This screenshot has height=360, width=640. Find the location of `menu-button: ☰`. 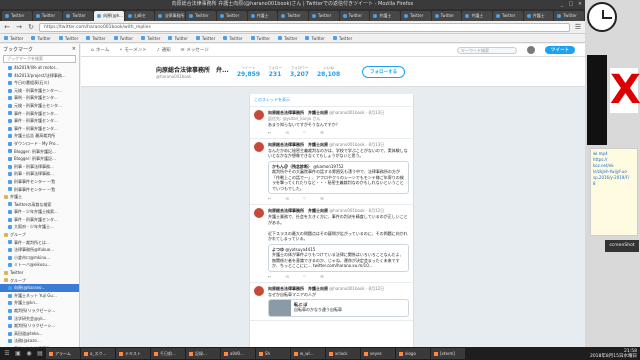

menu-button: ☰ is located at coordinates (578, 27).